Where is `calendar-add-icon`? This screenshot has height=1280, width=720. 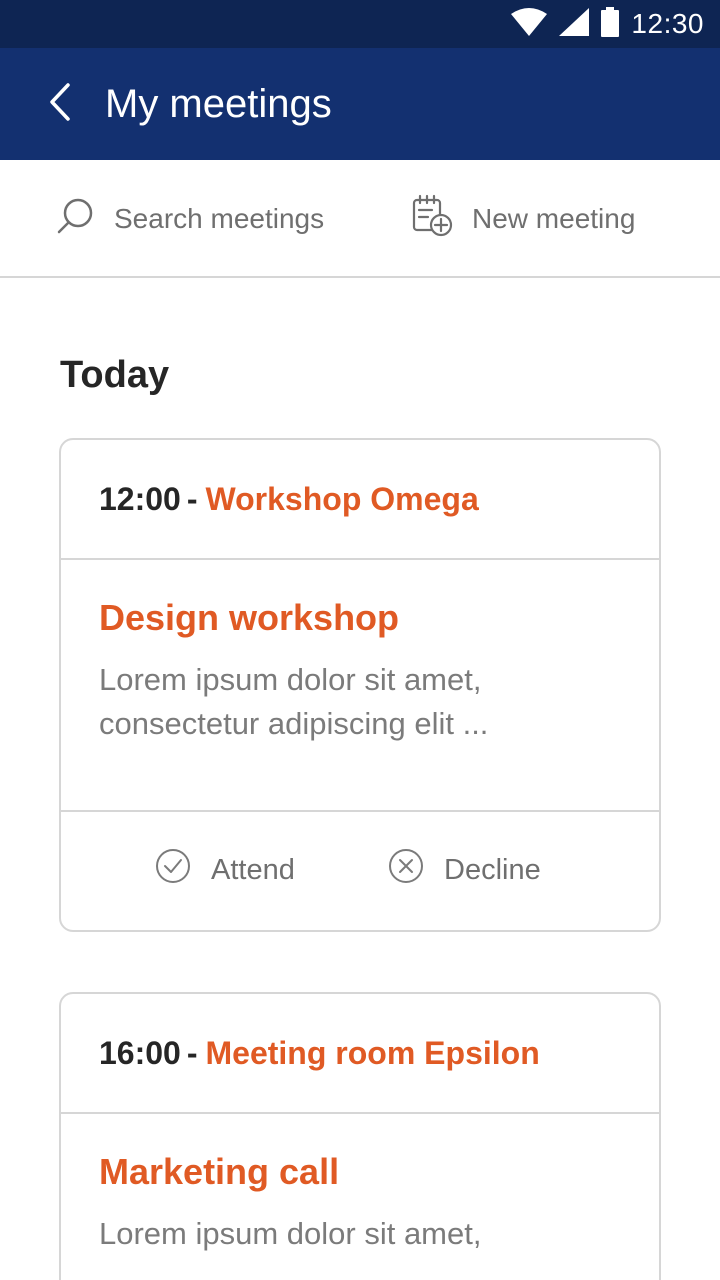 calendar-add-icon is located at coordinates (432, 219).